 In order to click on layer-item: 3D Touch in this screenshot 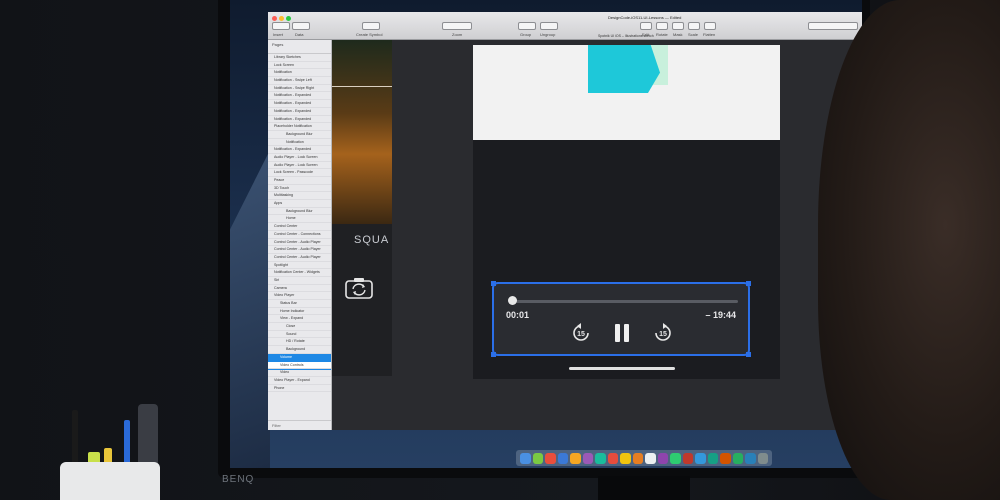, I will do `click(299, 189)`.